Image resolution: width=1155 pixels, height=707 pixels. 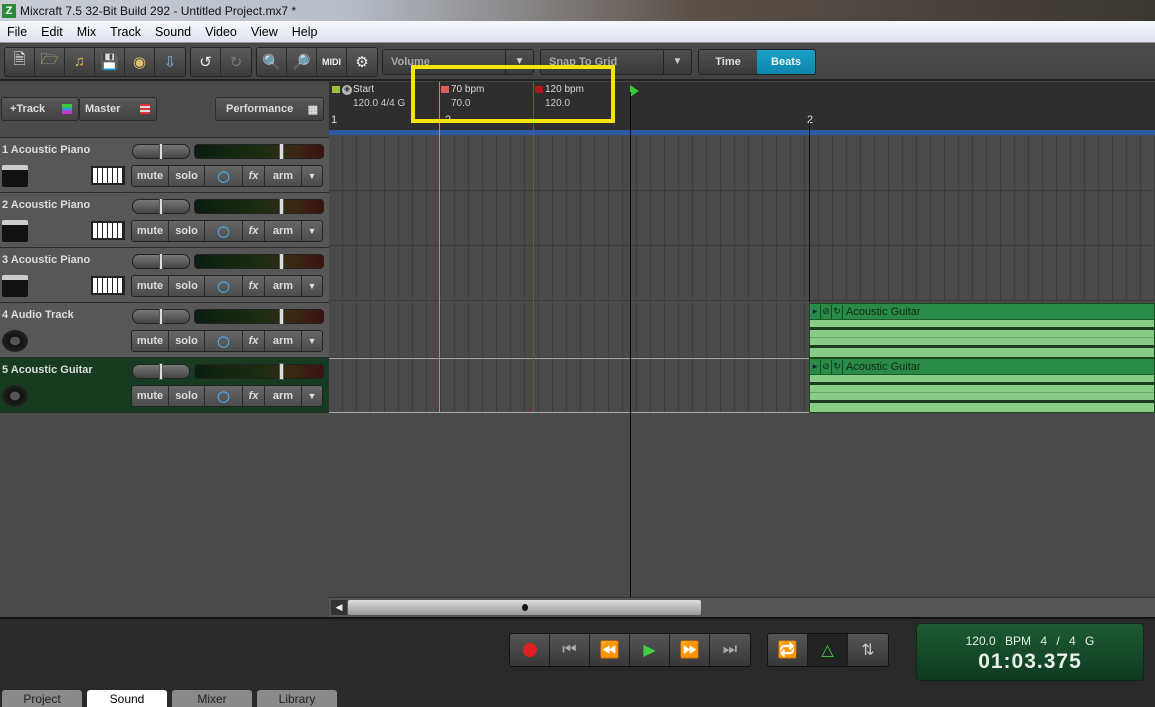 What do you see at coordinates (305, 32) in the screenshot?
I see `menu-help: Help` at bounding box center [305, 32].